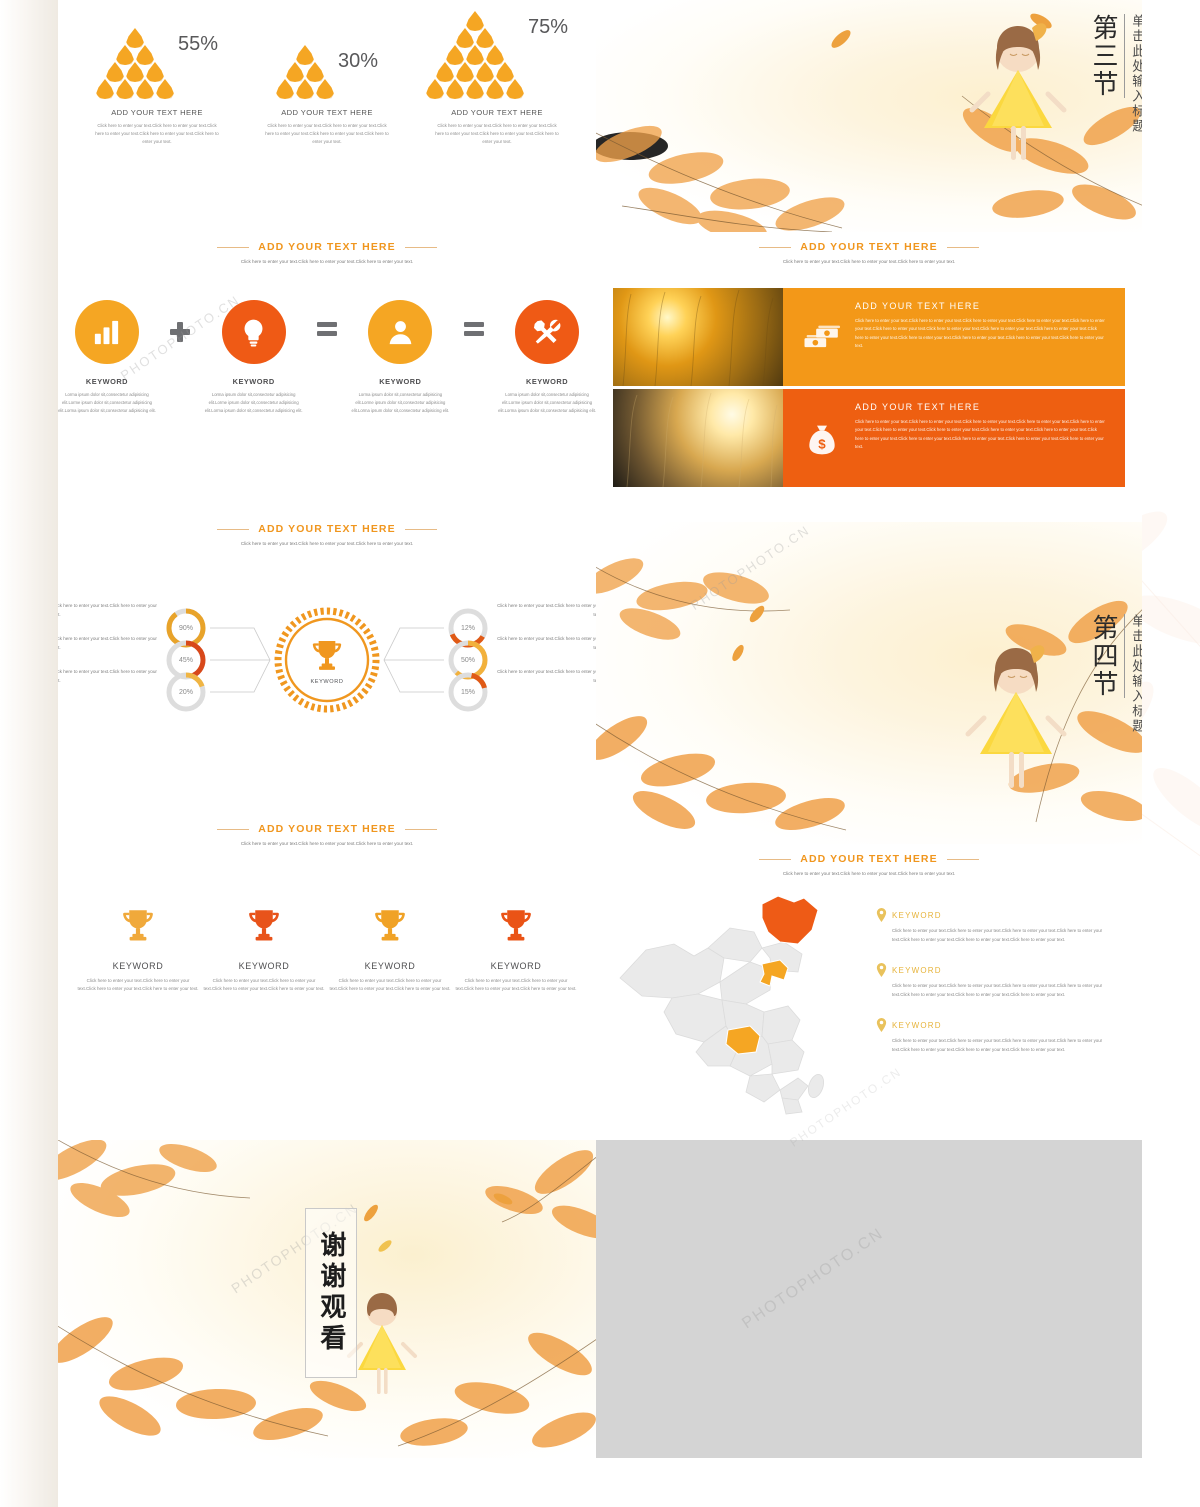 The image size is (1200, 1507). I want to click on gear-center-keyword: KEYWORD, so click(327, 681).